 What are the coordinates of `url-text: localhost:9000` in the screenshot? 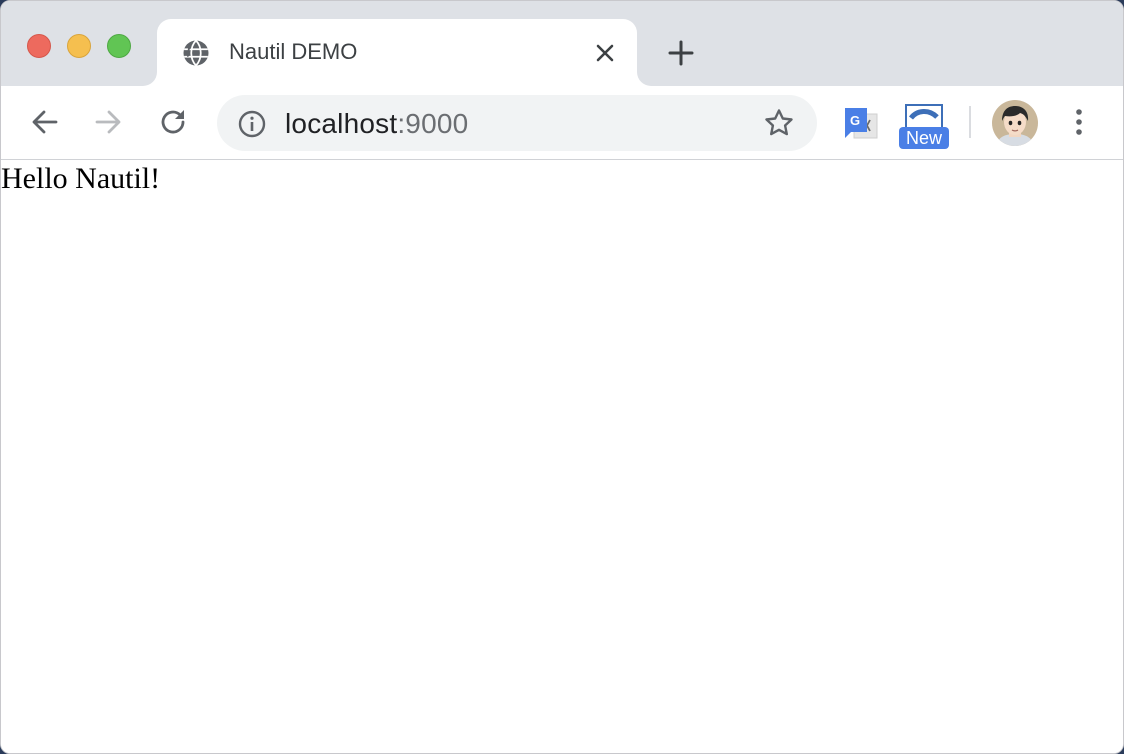 It's located at (376, 124).